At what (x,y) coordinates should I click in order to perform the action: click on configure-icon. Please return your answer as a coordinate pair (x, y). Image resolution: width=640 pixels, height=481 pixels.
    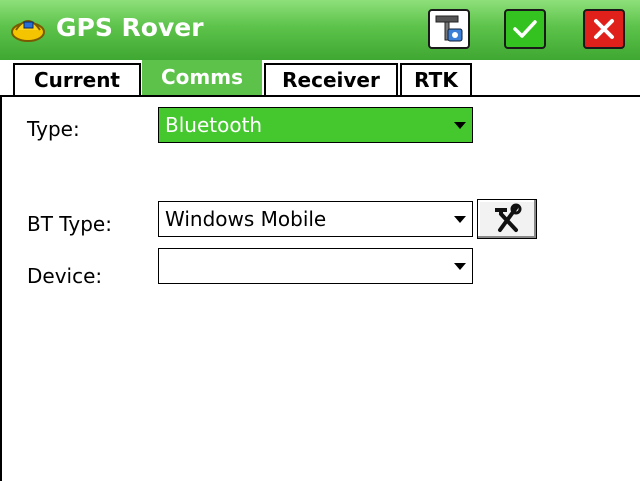
    Looking at the image, I should click on (449, 28).